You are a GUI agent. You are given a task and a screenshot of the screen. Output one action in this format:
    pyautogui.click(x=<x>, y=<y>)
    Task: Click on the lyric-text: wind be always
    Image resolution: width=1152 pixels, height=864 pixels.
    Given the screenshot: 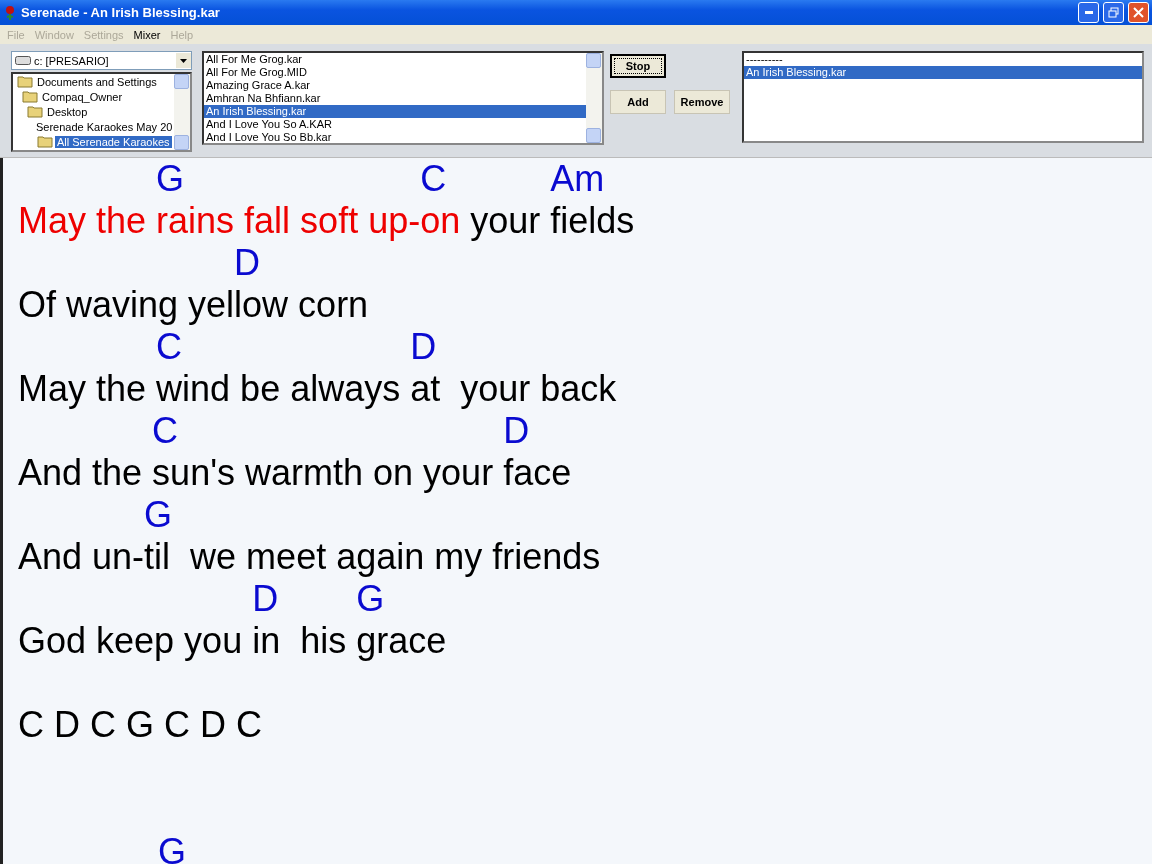 What is the action you would take?
    pyautogui.click(x=279, y=389)
    